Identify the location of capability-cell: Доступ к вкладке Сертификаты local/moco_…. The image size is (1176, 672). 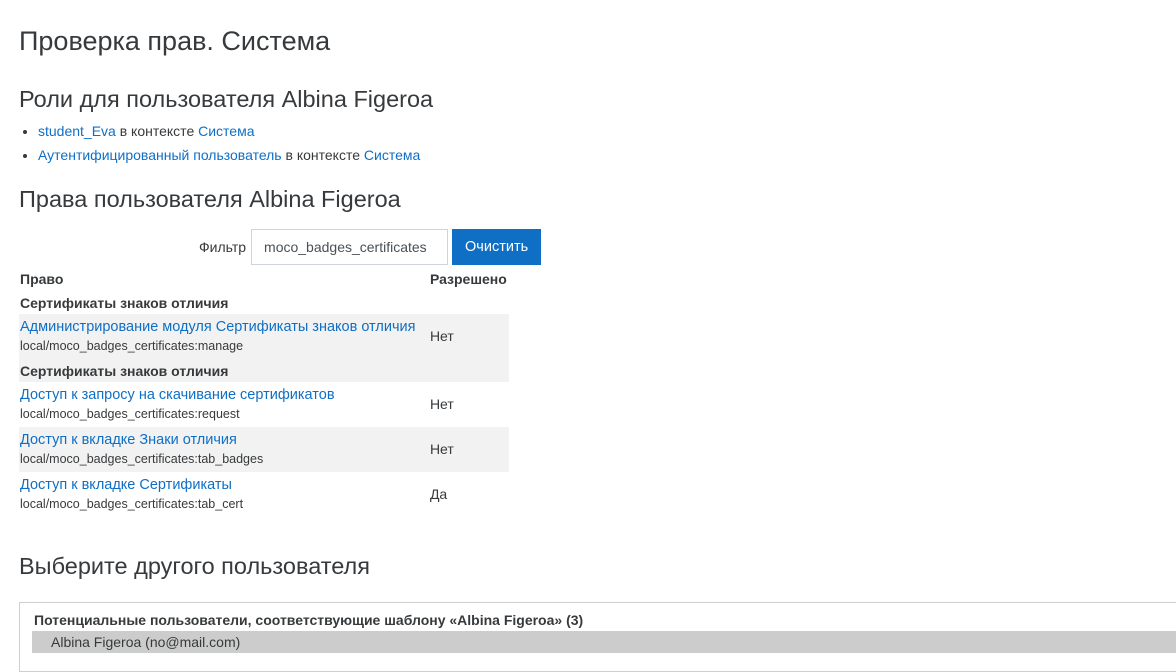
(220, 494).